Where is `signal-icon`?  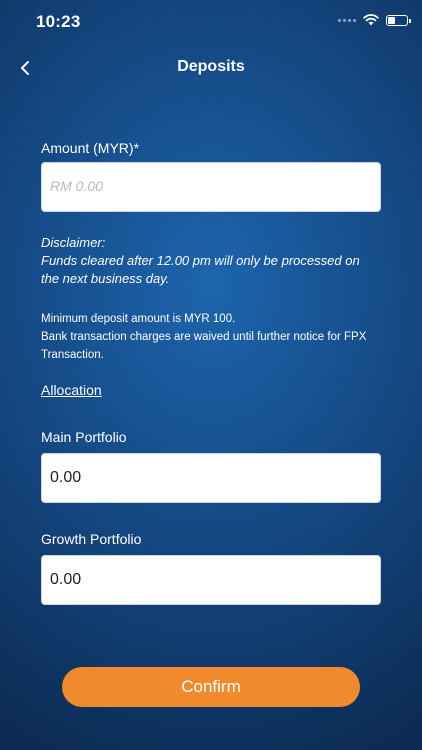 signal-icon is located at coordinates (347, 20).